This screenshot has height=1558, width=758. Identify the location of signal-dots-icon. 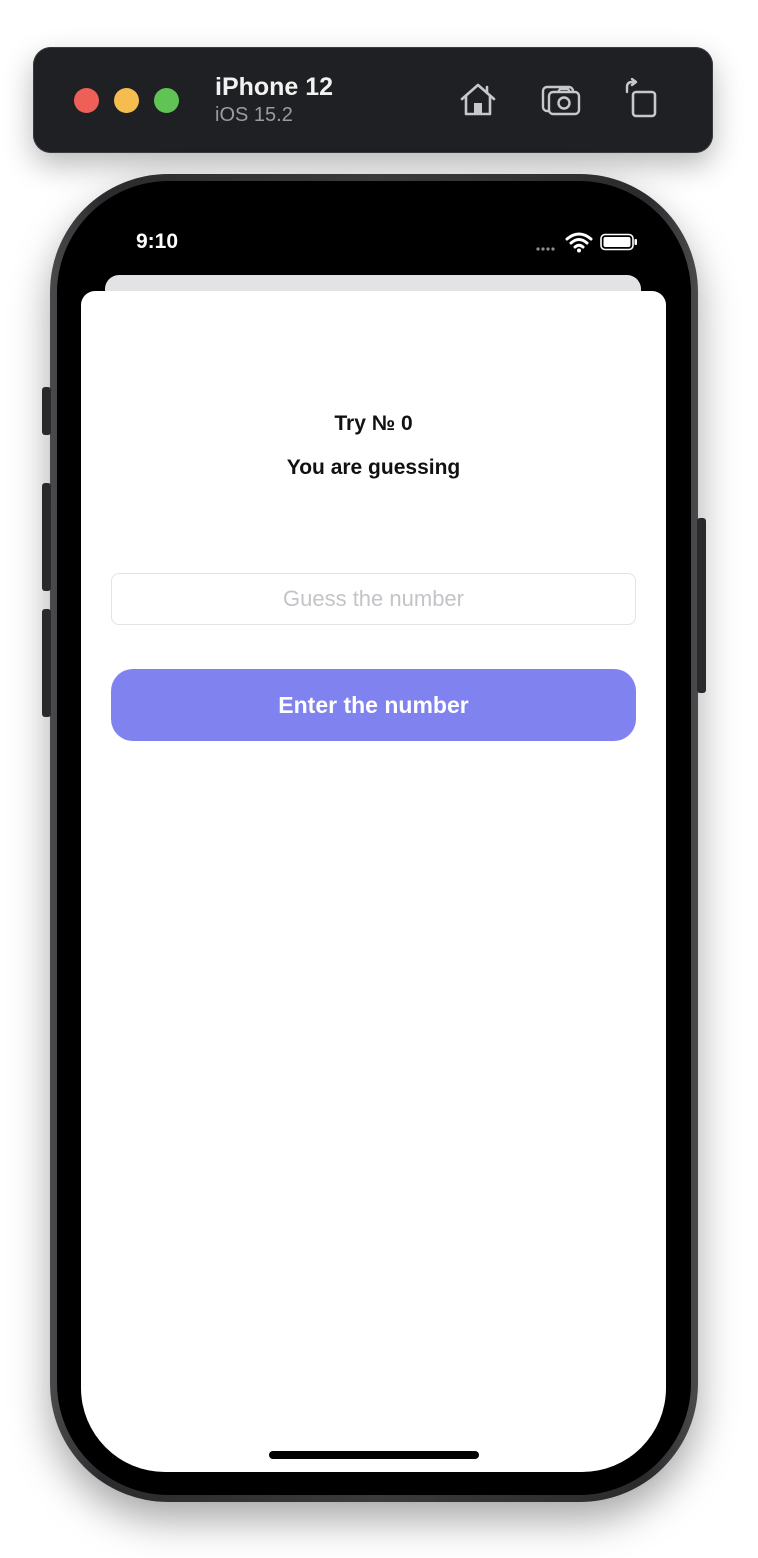
(545, 249).